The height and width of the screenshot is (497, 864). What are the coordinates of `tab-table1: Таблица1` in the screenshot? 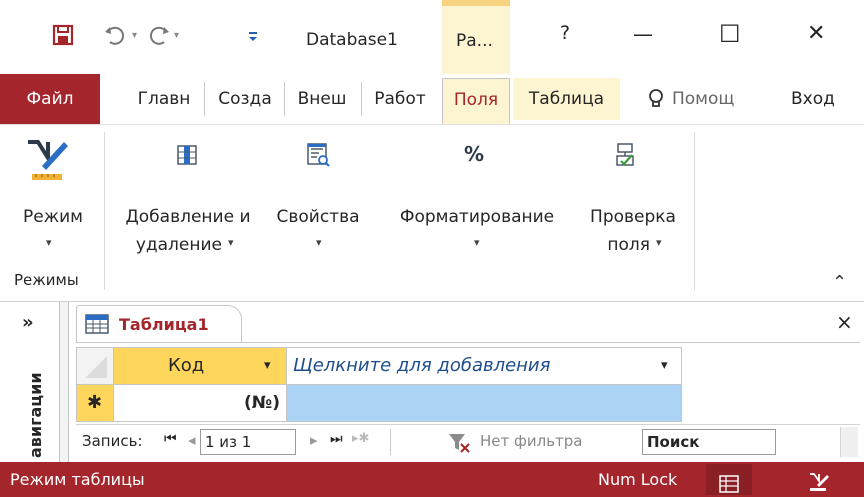 It's located at (159, 324).